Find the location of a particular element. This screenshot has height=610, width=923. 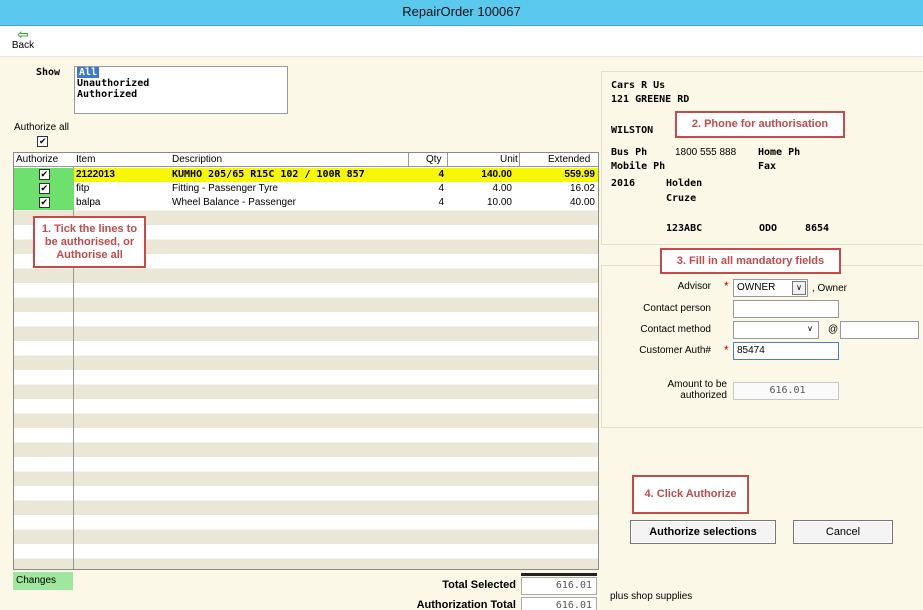

authorize-all-checkbox is located at coordinates (42, 141).